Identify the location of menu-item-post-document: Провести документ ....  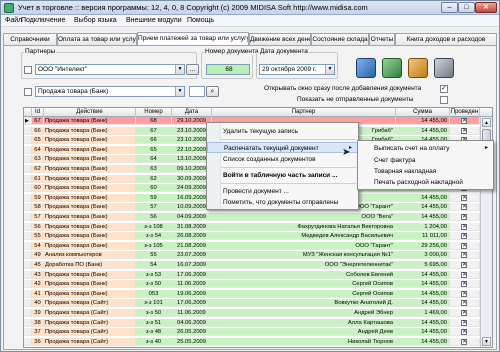
(282, 191).